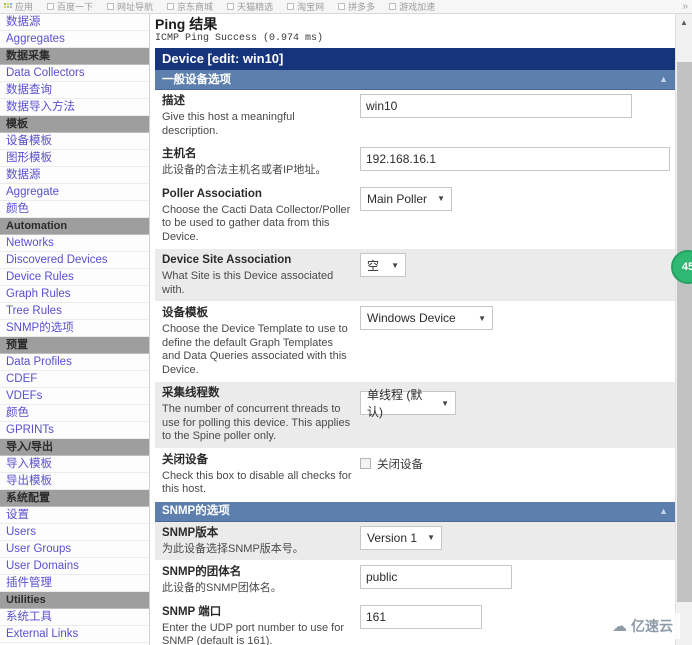 This screenshot has width=692, height=645. I want to click on browser-bookmark-bar: 应用 百度一下 网址导航 京东商城 天猫精选 淘宝网 拼多多 游戏加速 », so click(346, 7).